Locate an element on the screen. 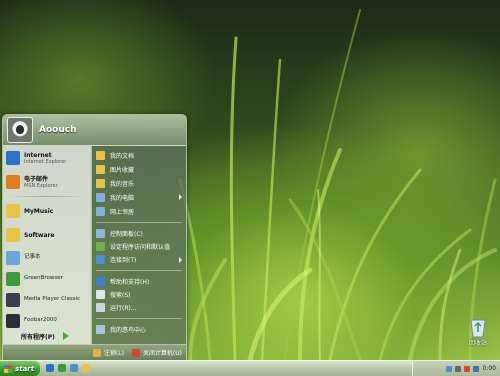  desktop-icon-recycle-bin: 回收站 is located at coordinates (478, 331).